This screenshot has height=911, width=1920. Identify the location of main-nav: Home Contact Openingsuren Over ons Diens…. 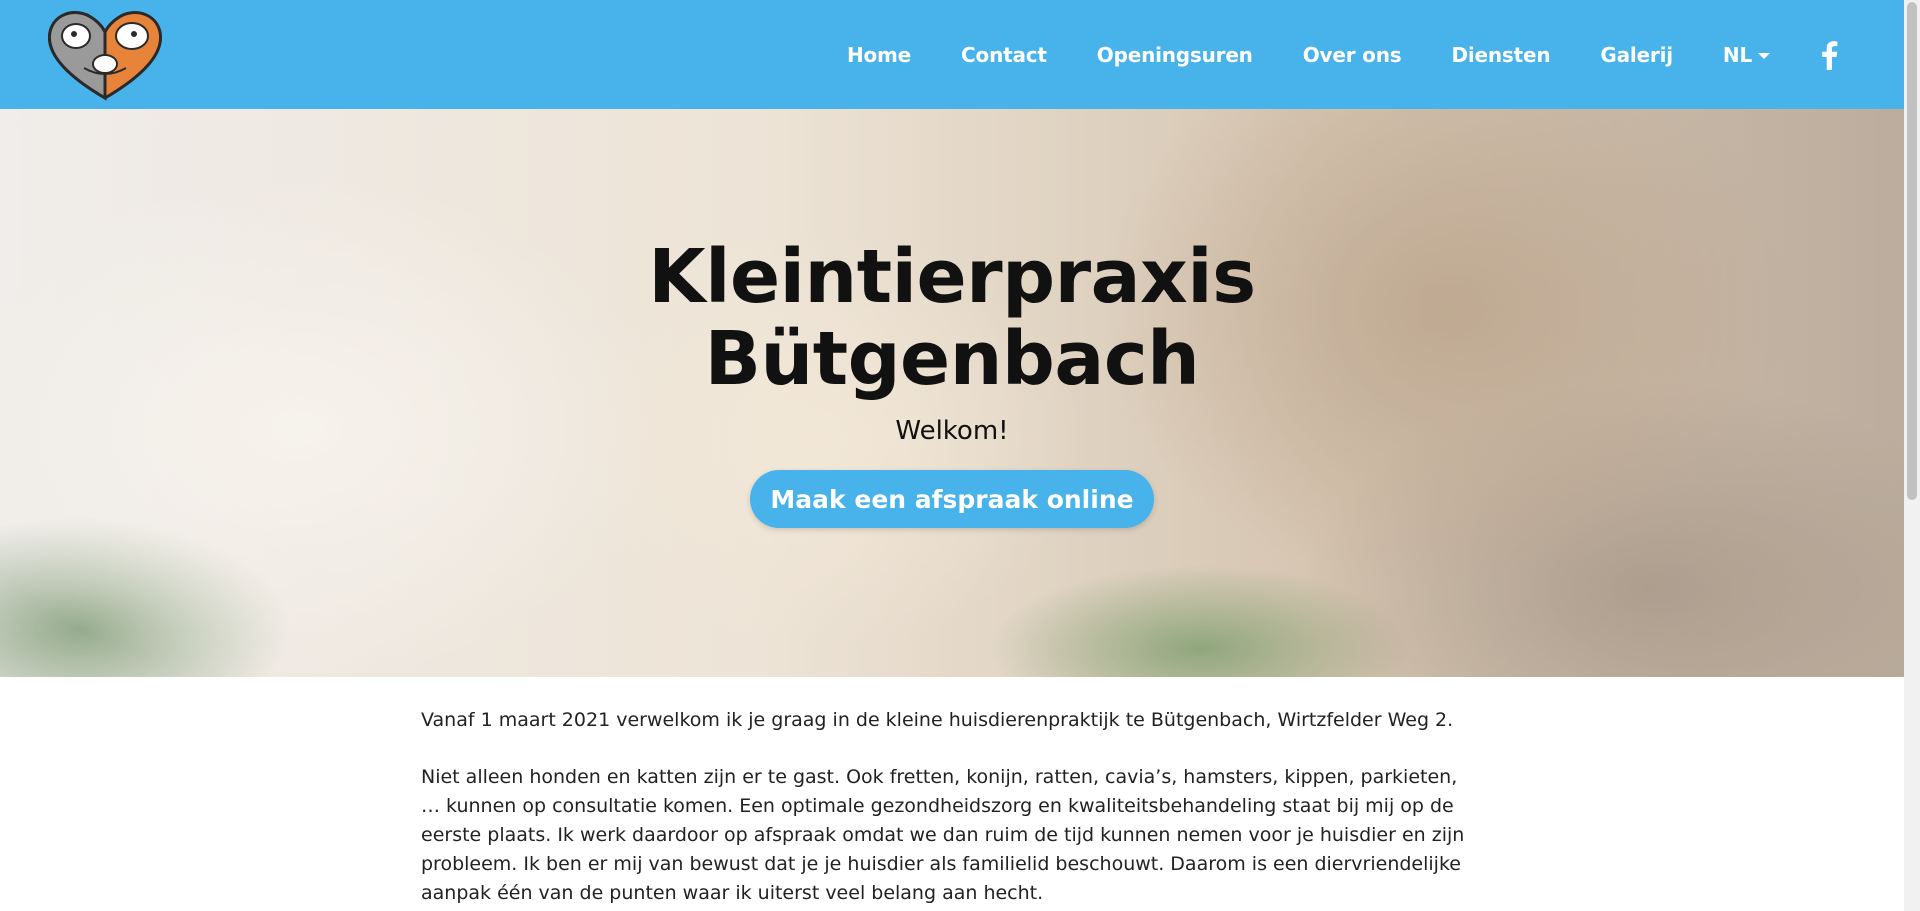
(1318, 54).